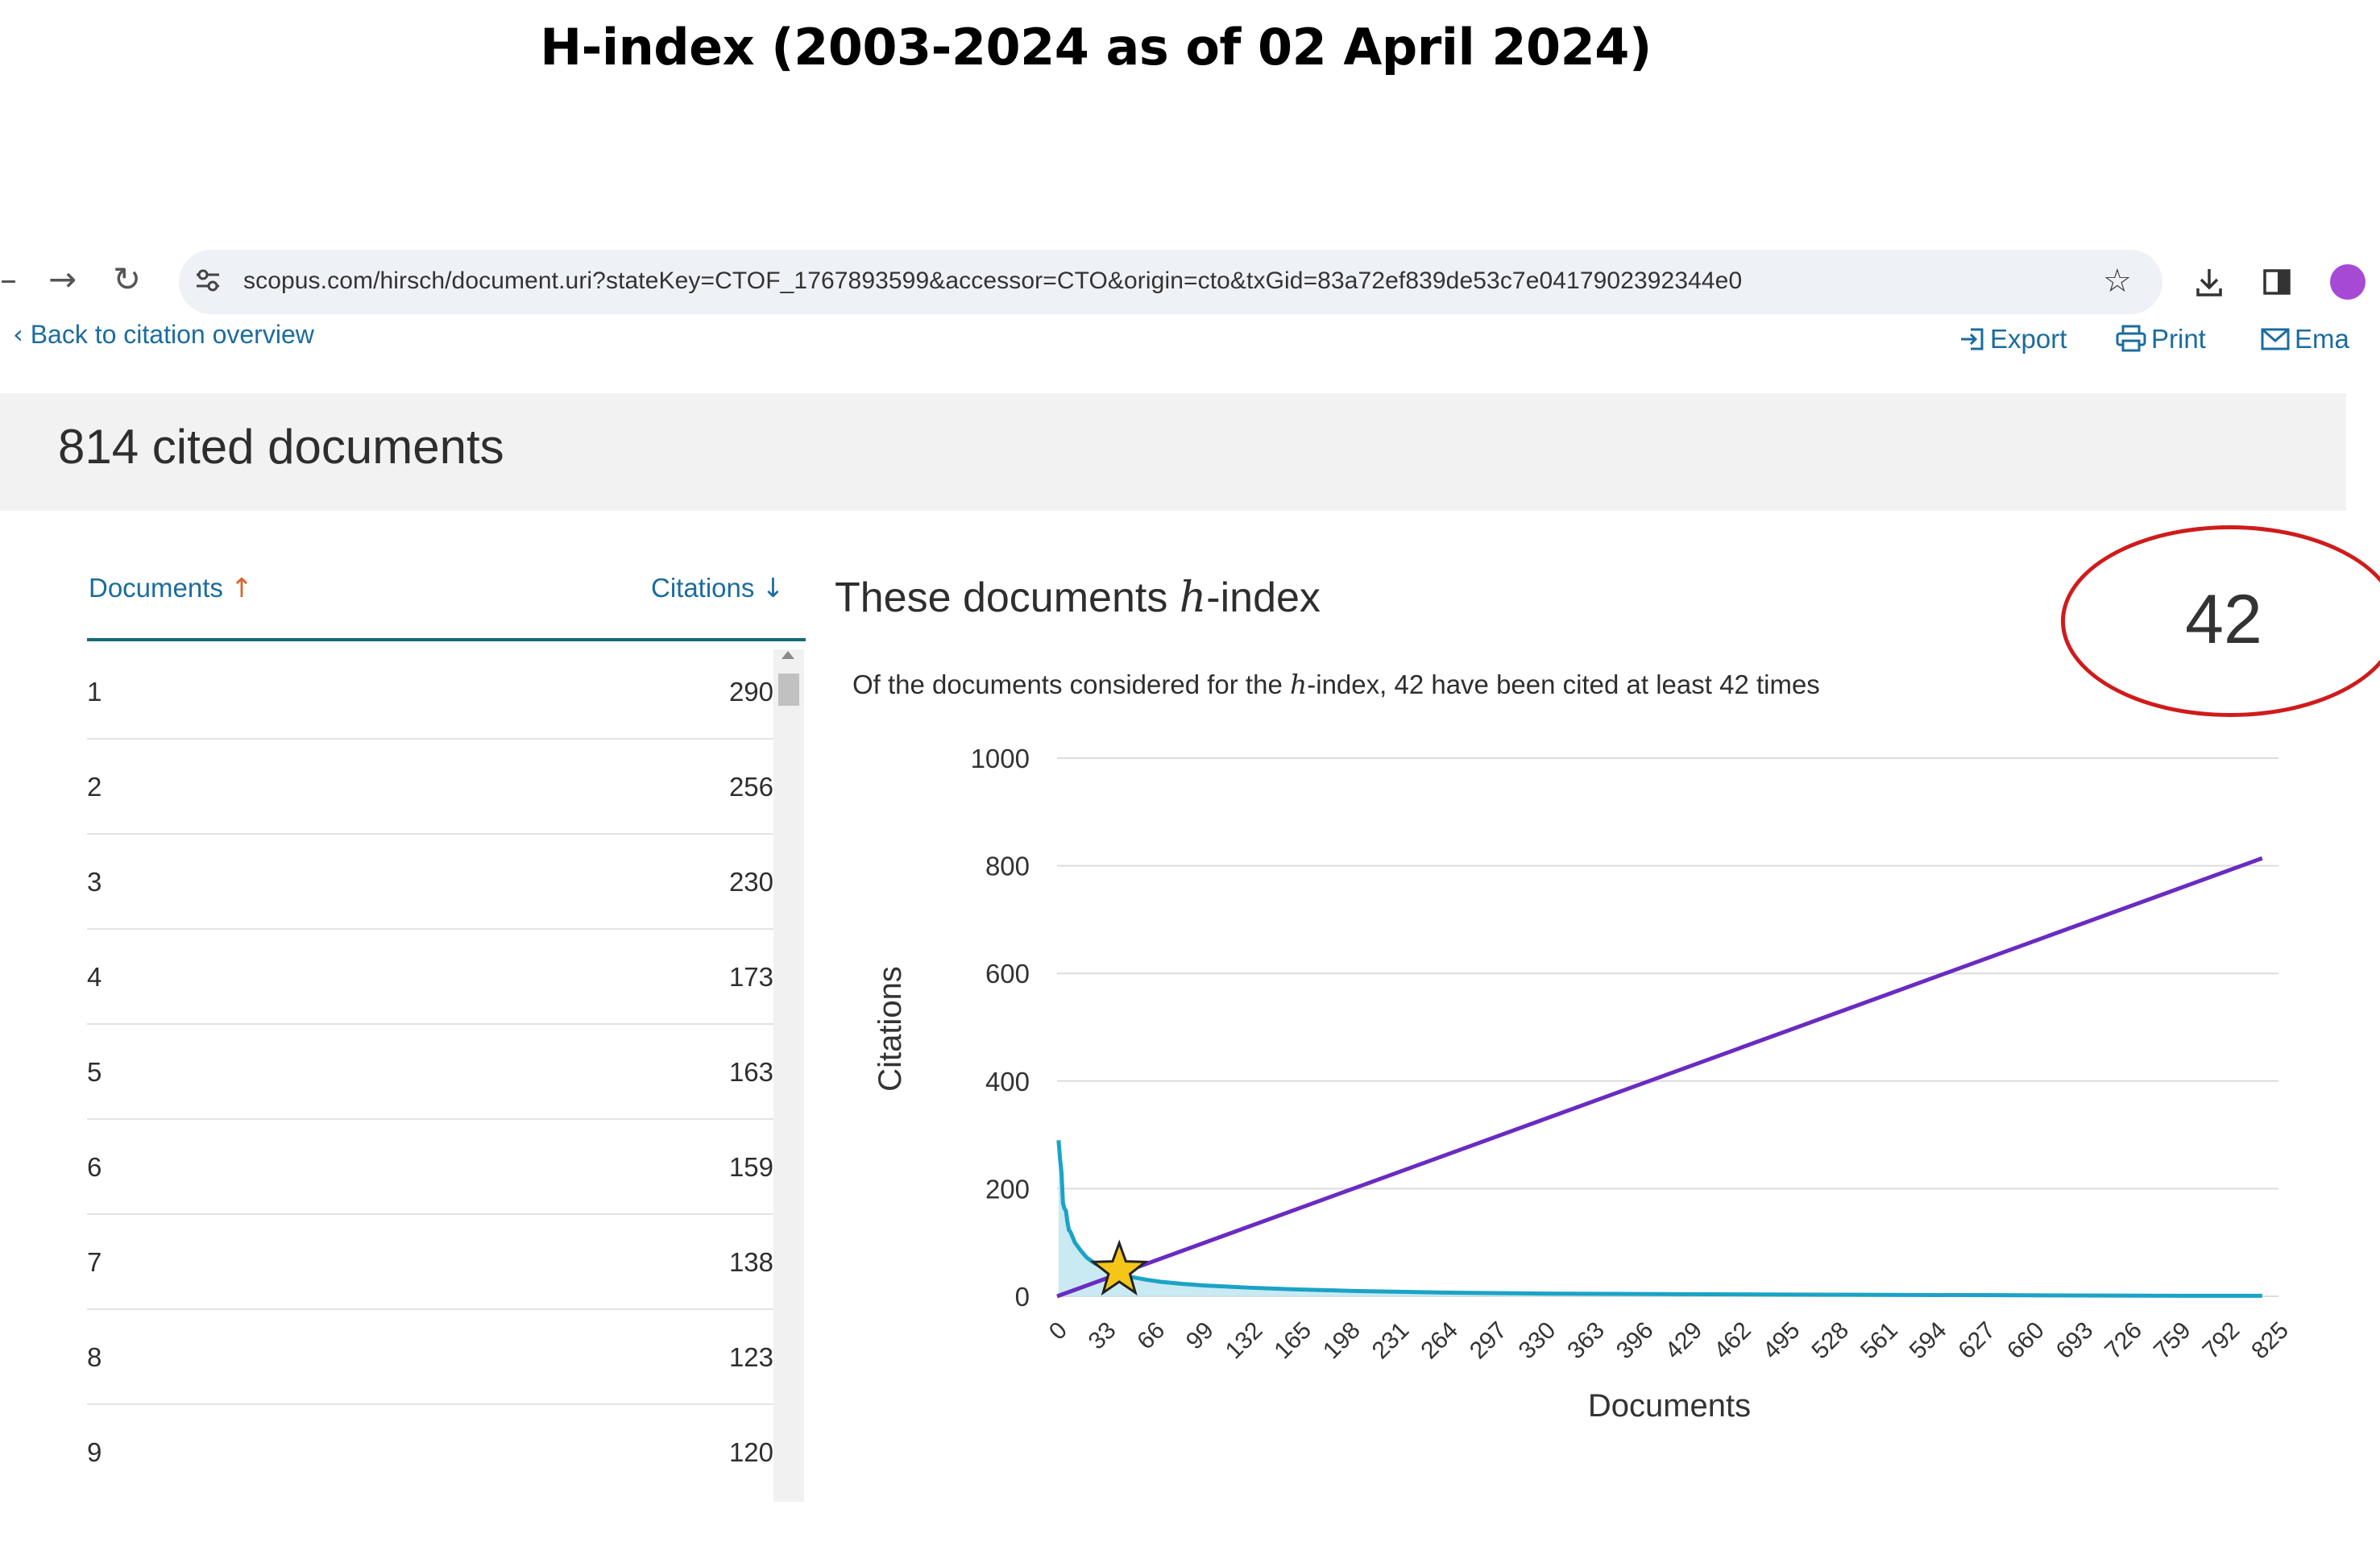 Image resolution: width=2380 pixels, height=1567 pixels. Describe the element at coordinates (1342, 1341) in the screenshot. I see `x-tick-label: 198` at that location.